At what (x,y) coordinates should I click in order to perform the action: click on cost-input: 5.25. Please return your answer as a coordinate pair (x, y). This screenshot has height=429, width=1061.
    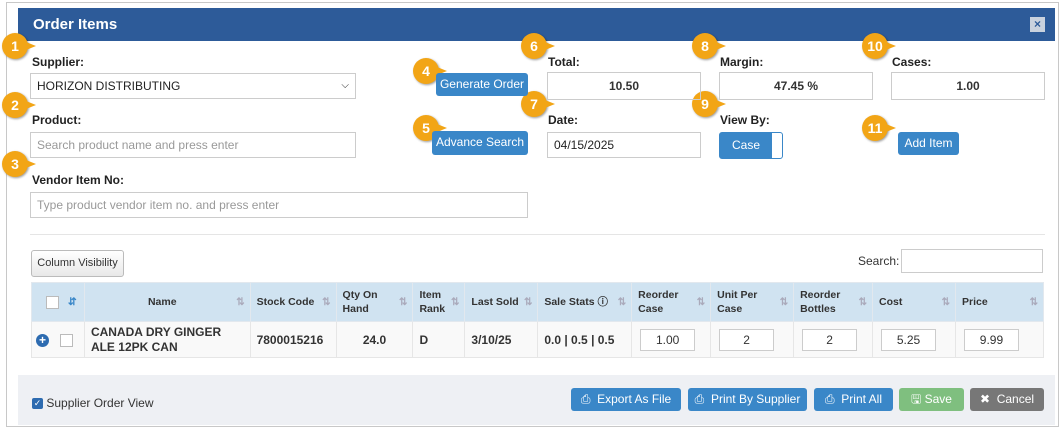
    Looking at the image, I should click on (909, 339).